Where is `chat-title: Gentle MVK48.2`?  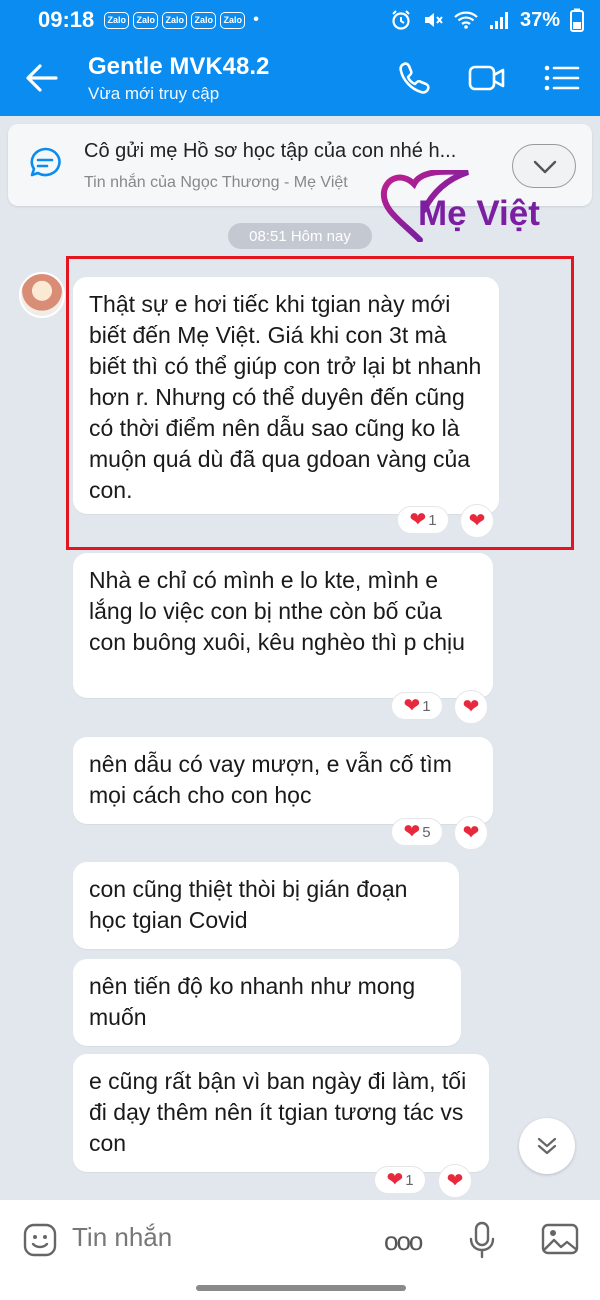 chat-title: Gentle MVK48.2 is located at coordinates (178, 67).